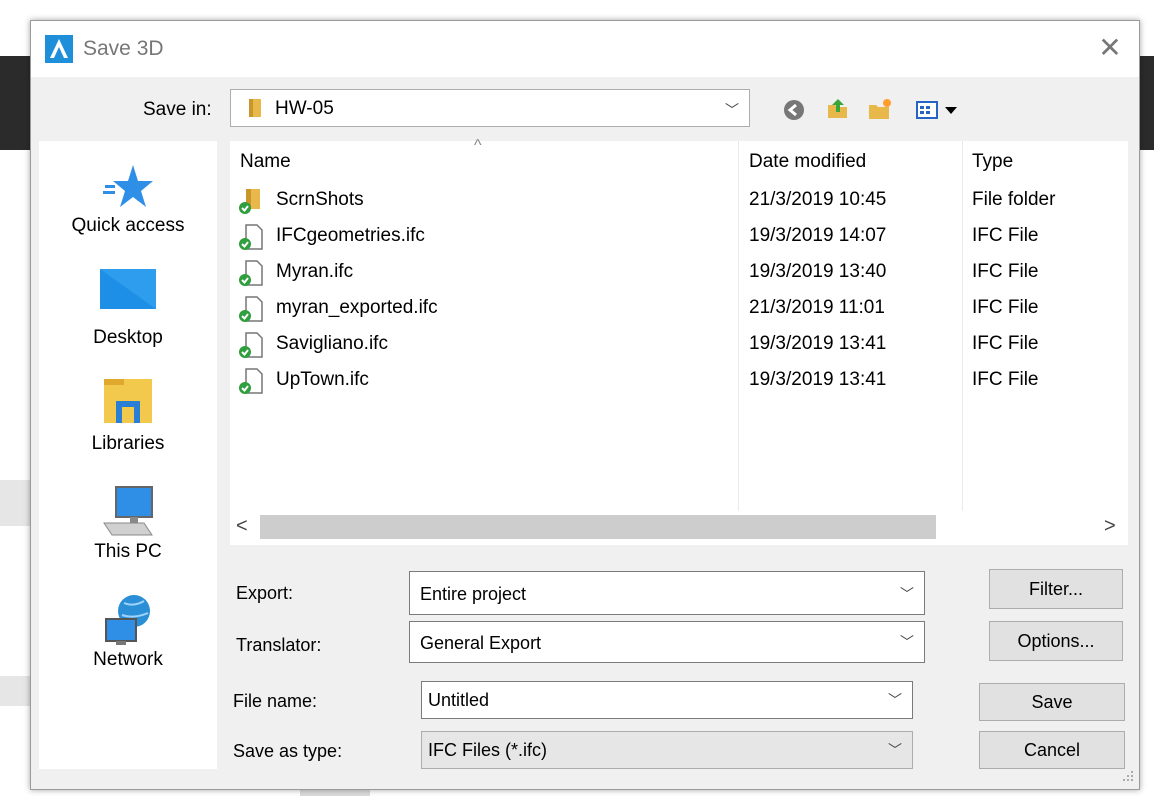 Image resolution: width=1154 pixels, height=796 pixels. I want to click on place-desktop: Desktop, so click(128, 317).